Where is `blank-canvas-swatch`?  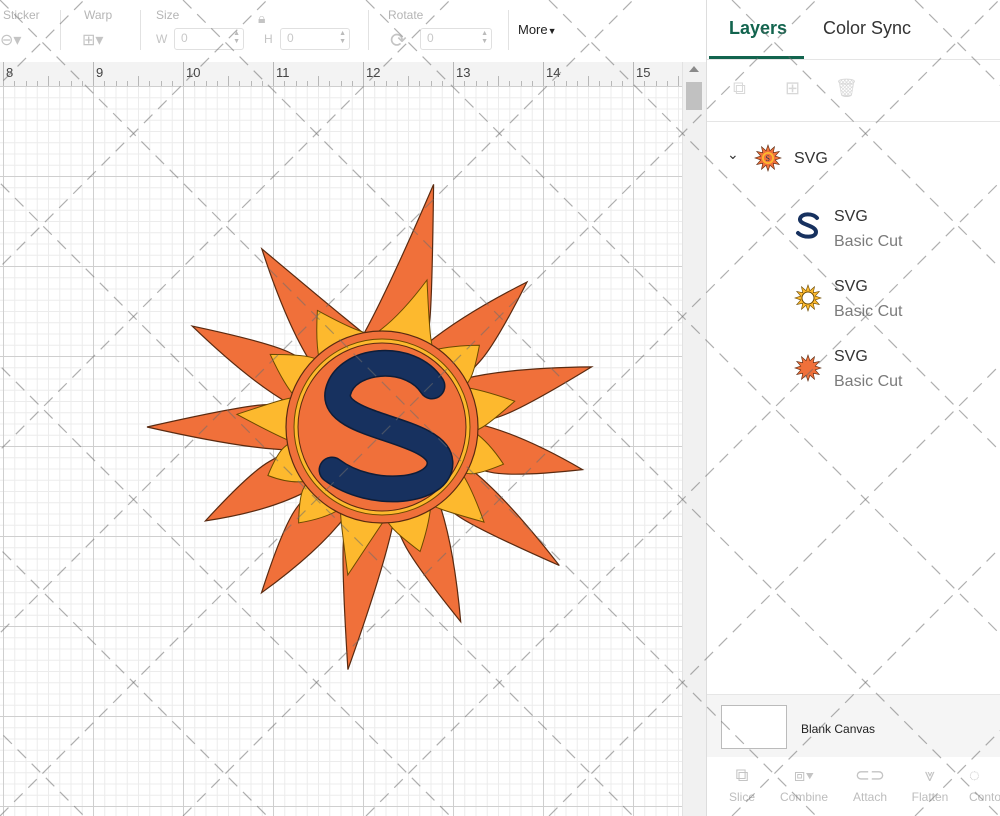
blank-canvas-swatch is located at coordinates (754, 727).